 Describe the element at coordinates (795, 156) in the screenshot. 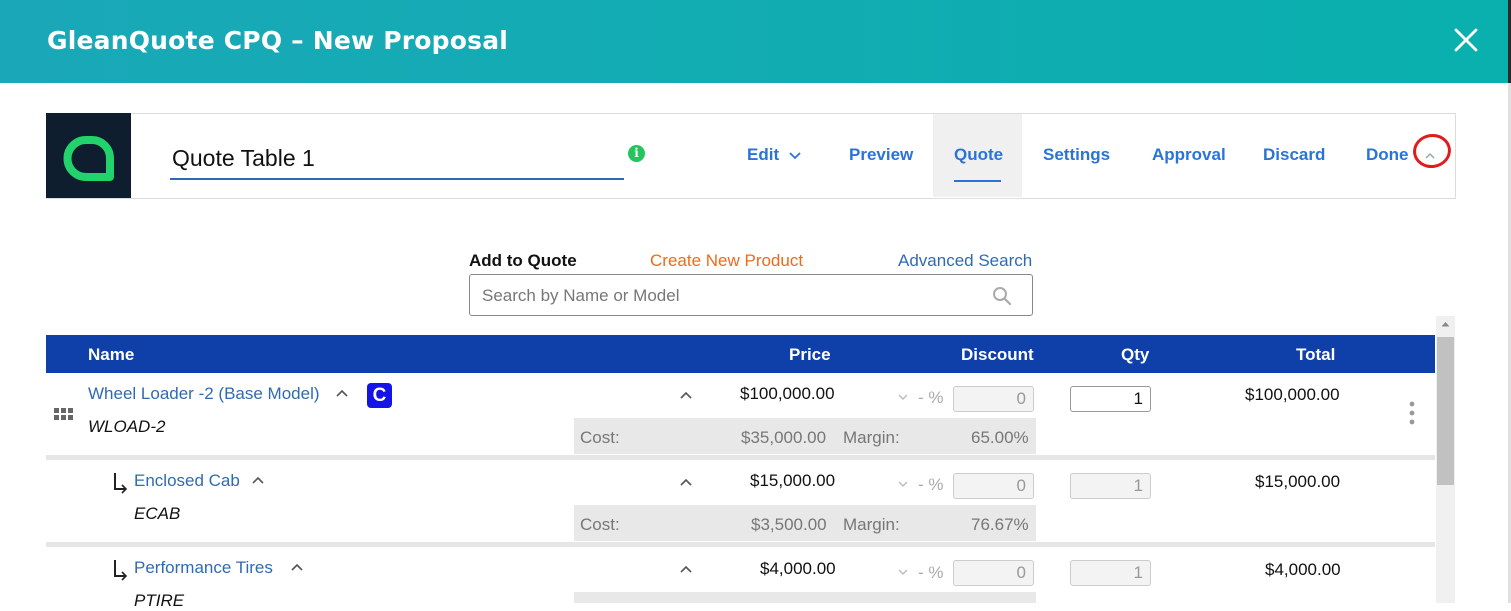

I see `chevron-down-icon` at that location.